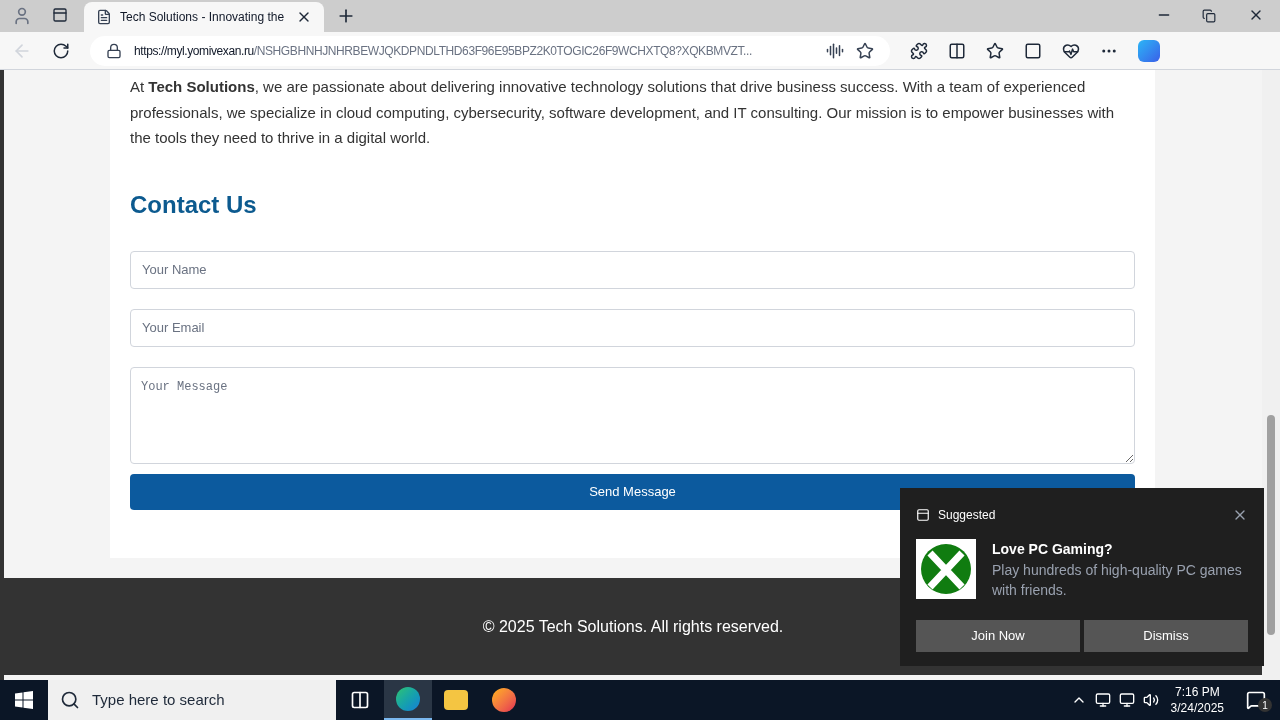 This screenshot has height=720, width=1280. I want to click on app-logo-icon, so click(946, 569).